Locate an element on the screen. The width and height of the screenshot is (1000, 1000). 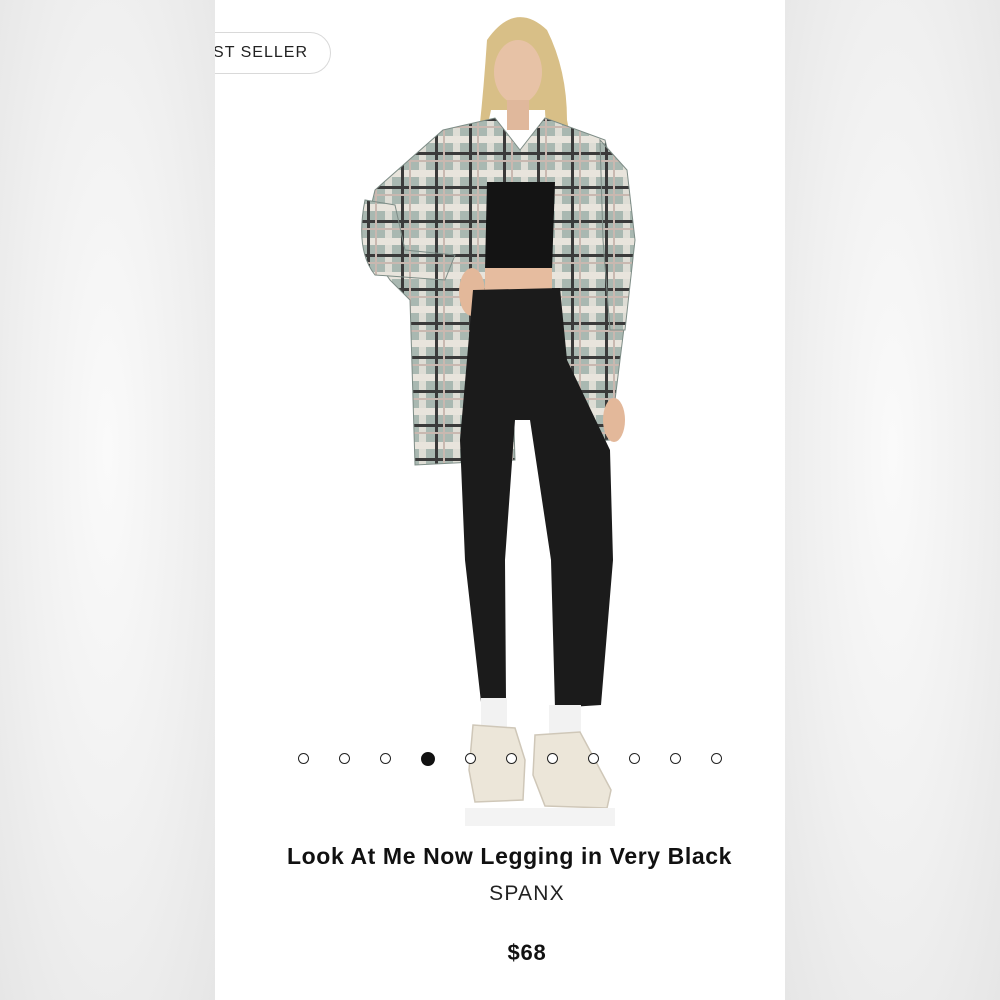
best-seller-badge: EST SELLER is located at coordinates (273, 53).